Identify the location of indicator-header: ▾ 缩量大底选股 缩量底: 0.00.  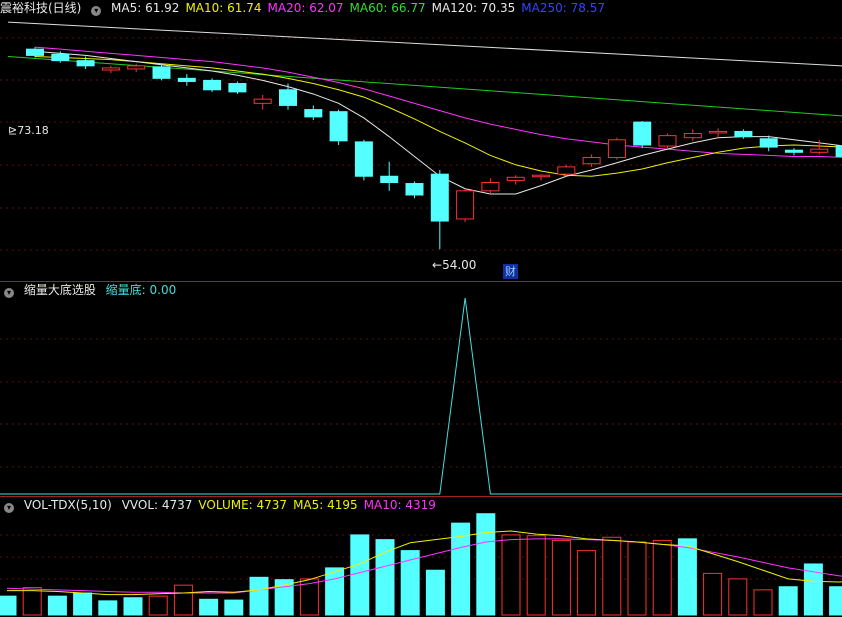
(91, 290).